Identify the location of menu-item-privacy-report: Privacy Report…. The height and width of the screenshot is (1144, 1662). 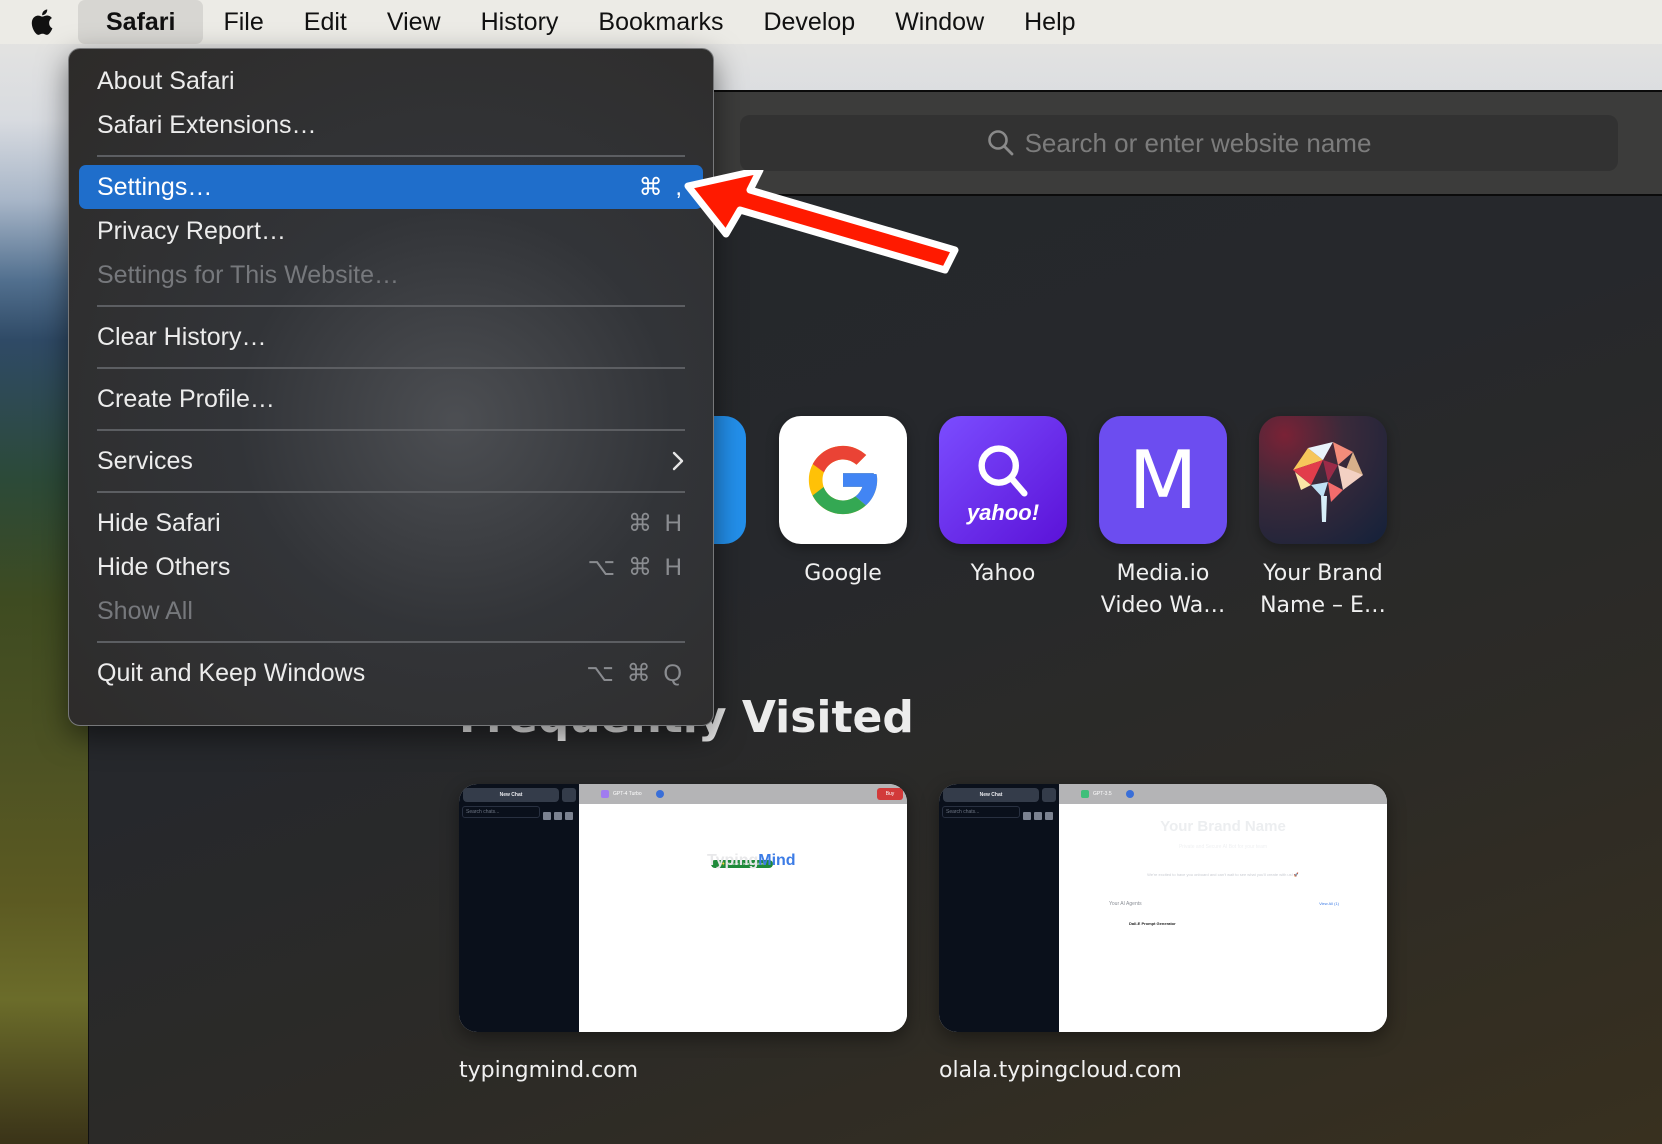
(391, 231).